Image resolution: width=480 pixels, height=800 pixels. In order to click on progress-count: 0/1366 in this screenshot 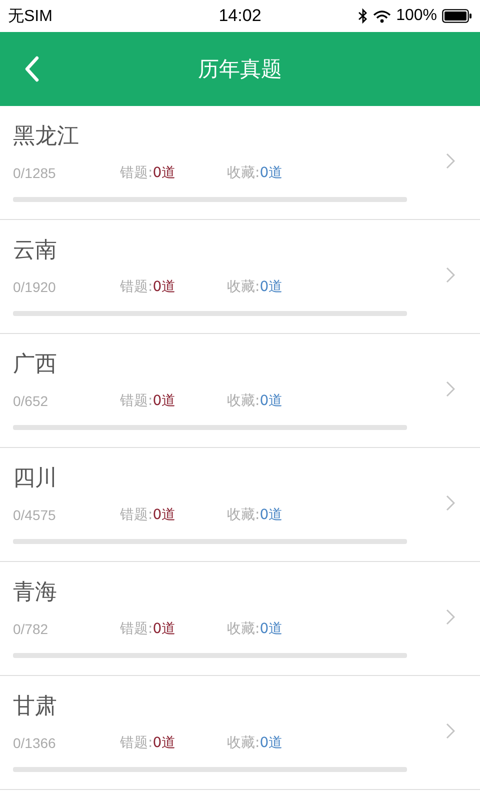, I will do `click(35, 743)`.